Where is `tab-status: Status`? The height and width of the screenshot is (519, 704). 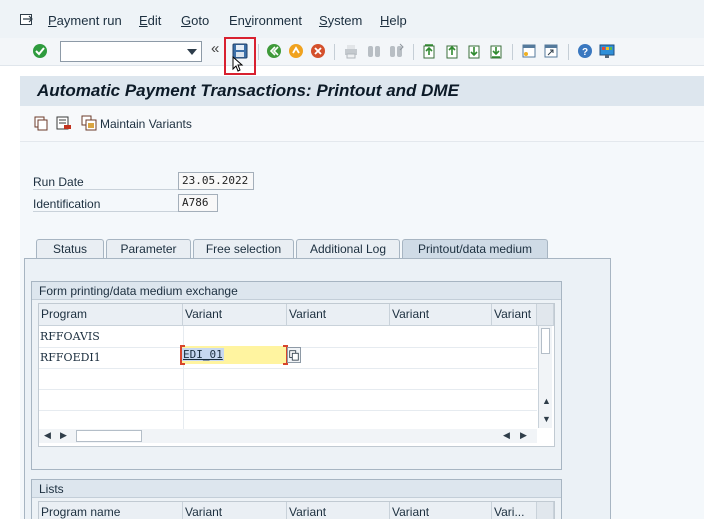 tab-status: Status is located at coordinates (70, 249).